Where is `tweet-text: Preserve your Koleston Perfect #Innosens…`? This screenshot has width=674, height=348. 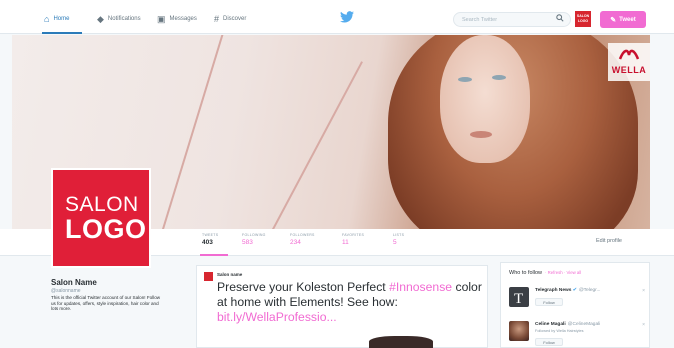 tweet-text: Preserve your Koleston Perfect #Innosens… is located at coordinates (351, 302).